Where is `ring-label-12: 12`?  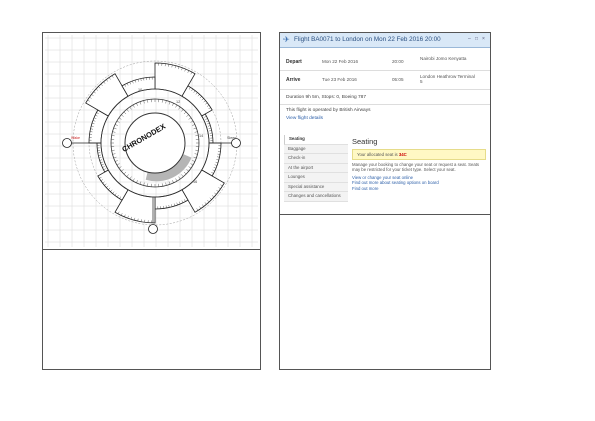
ring-label-12: 12 is located at coordinates (178, 102).